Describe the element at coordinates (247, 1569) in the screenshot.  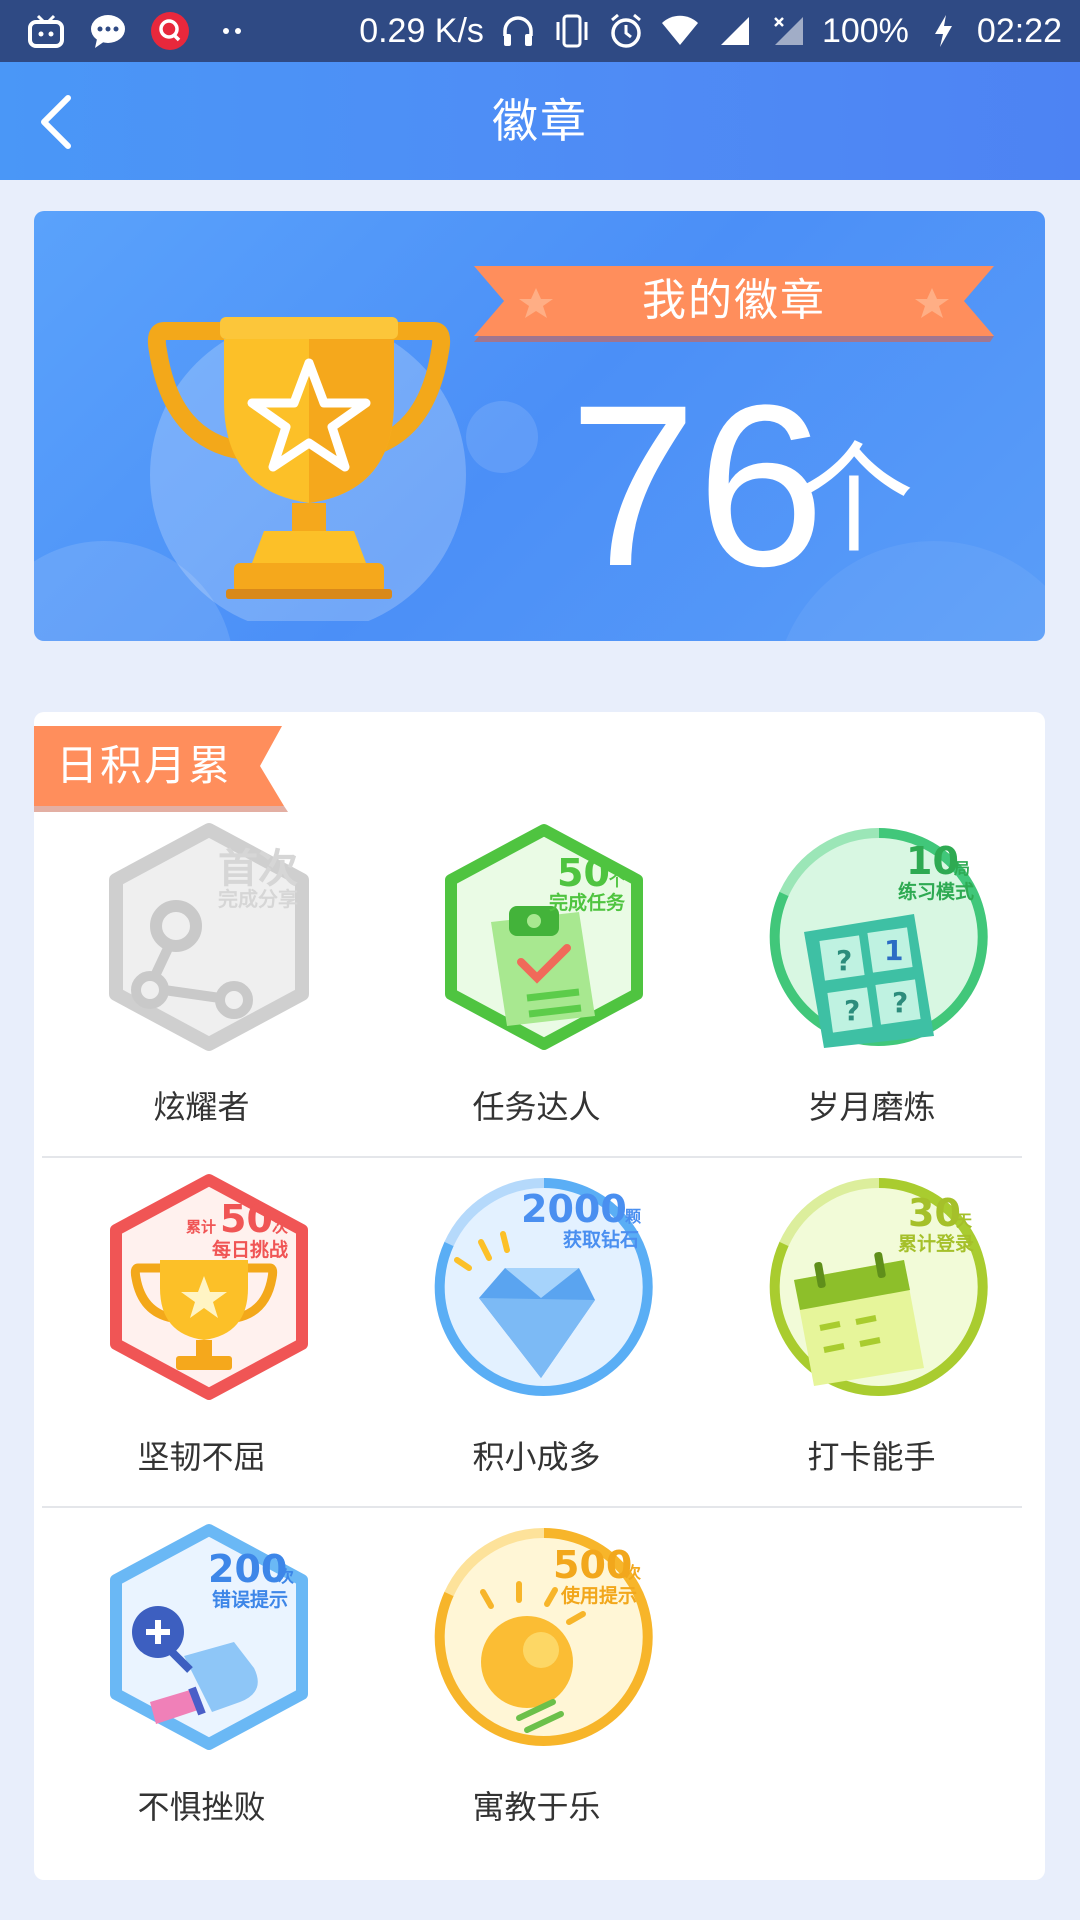
I see `badge-num: 200` at that location.